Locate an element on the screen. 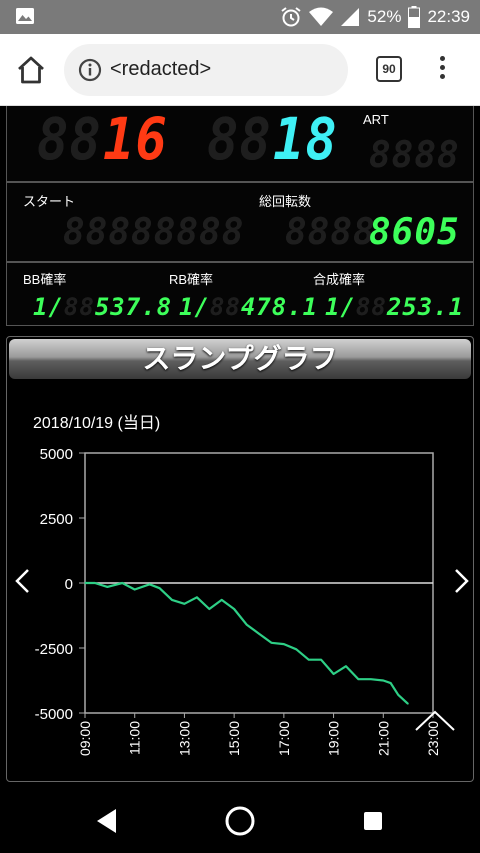  browser-toolbar: <redacted> 90 is located at coordinates (240, 70).